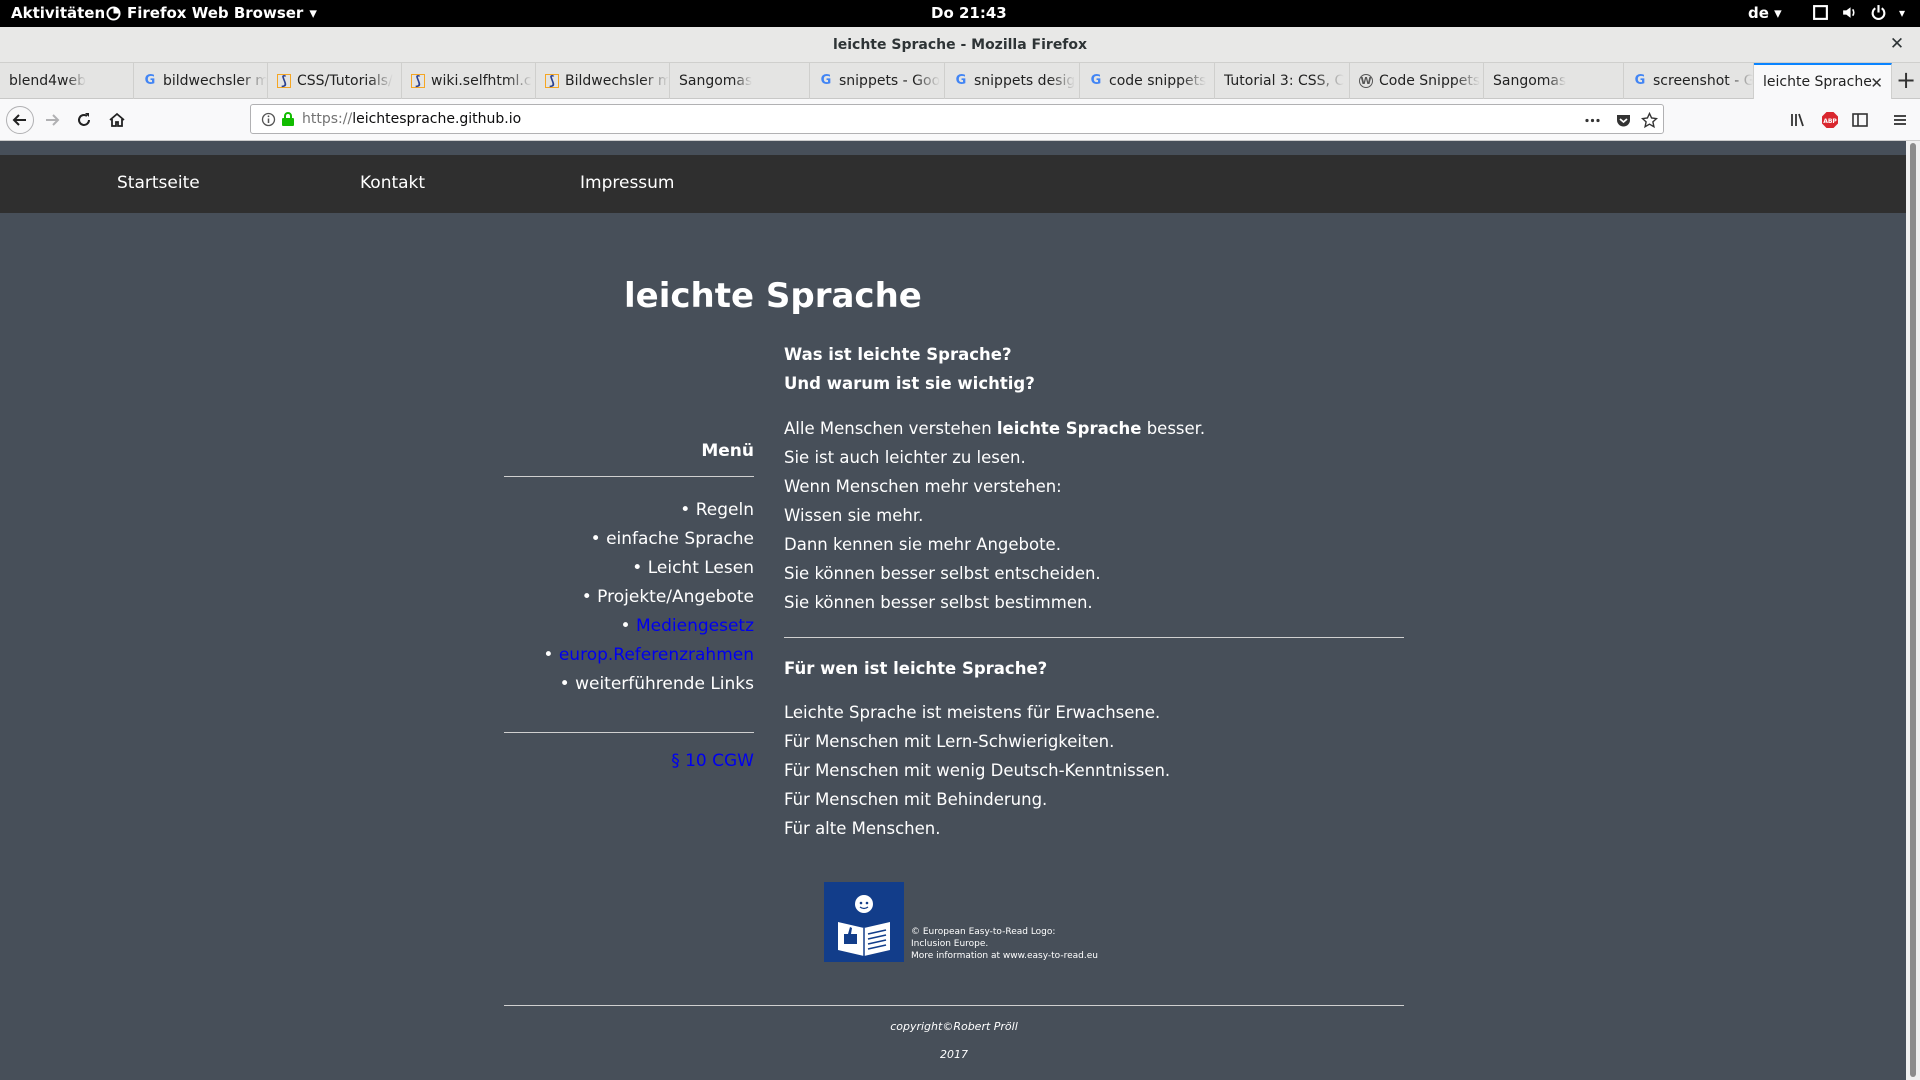  I want to click on tab: ⟆ wiki.selfhtml.c, so click(469, 81).